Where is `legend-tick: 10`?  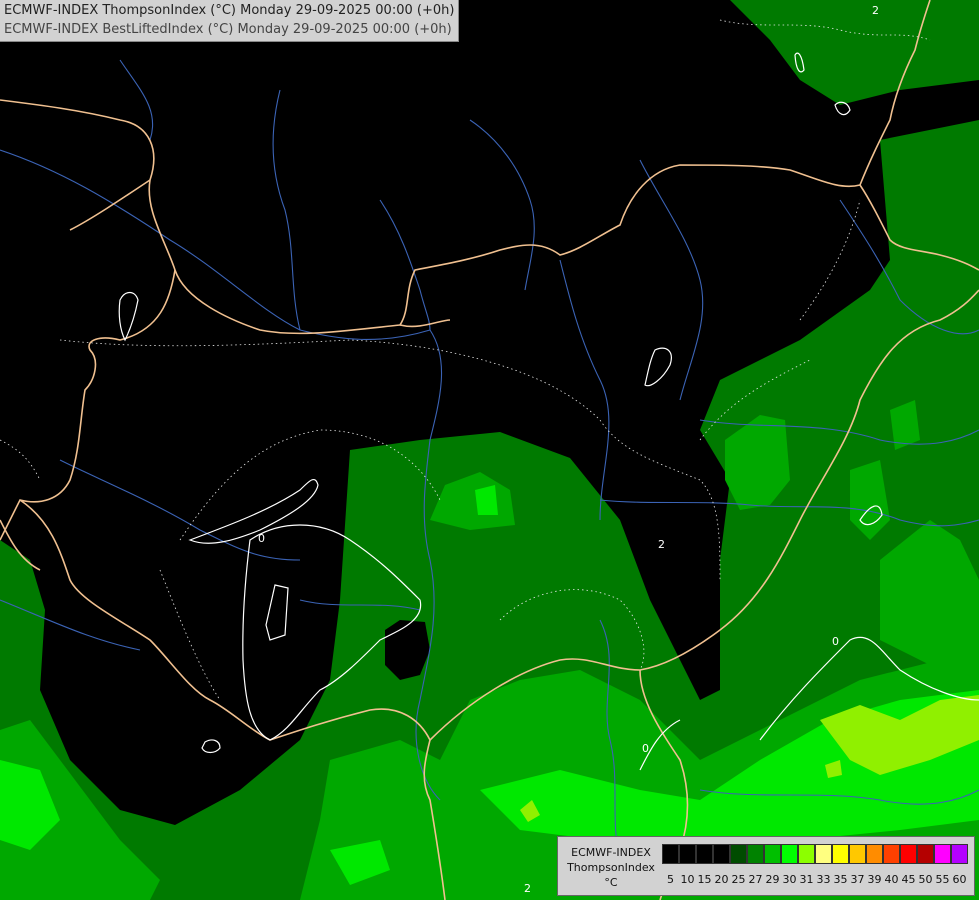 legend-tick: 10 is located at coordinates (687, 879).